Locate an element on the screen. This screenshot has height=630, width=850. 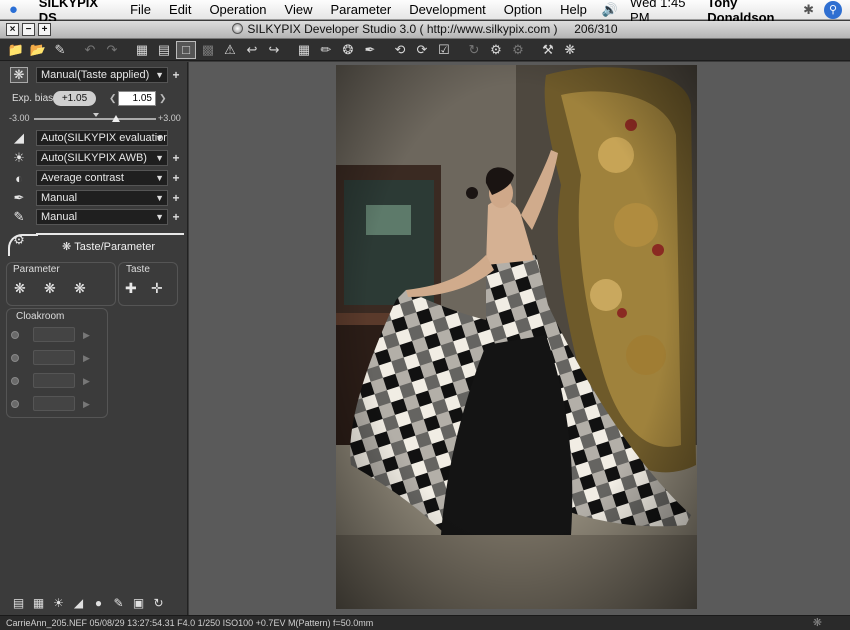
wb-eval-dropdown: Auto(SILKYPIX evaluation) ▼ is located at coordinates (102, 138).